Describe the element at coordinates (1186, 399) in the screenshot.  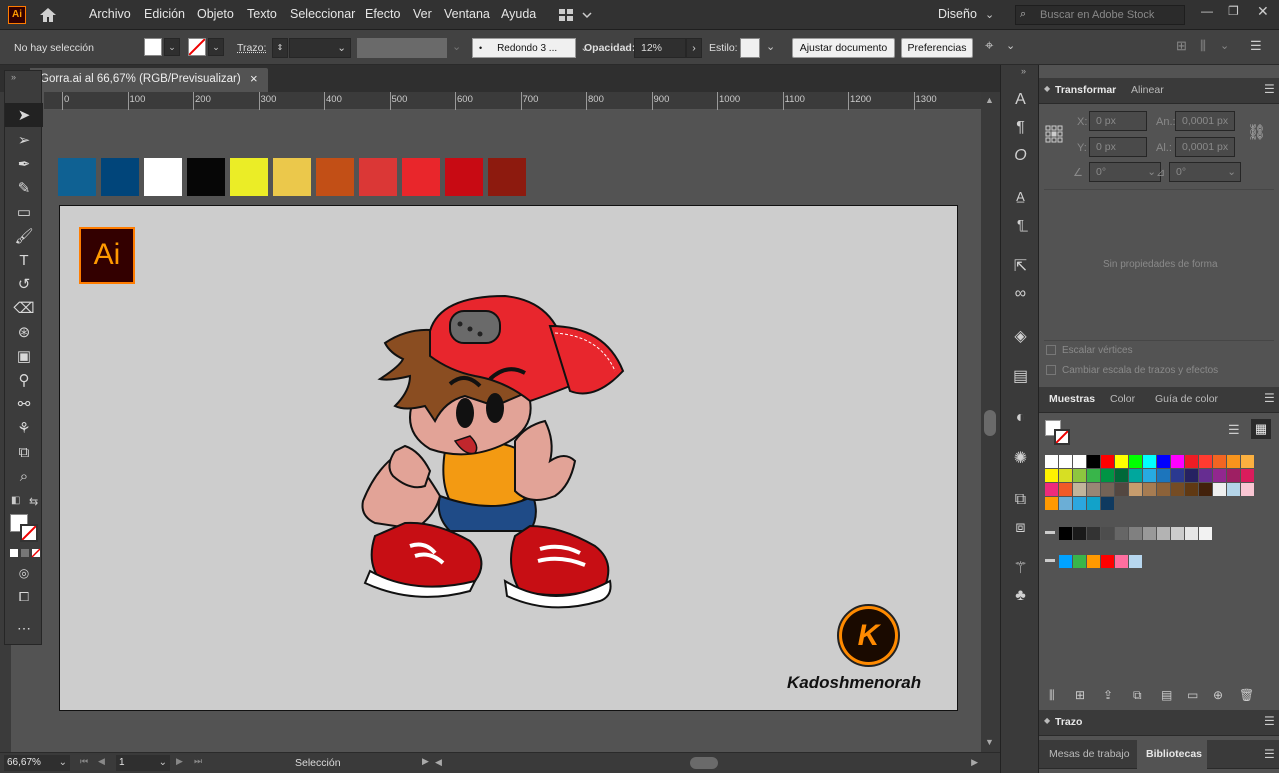
I see `tab-color-guide: Guía de color` at that location.